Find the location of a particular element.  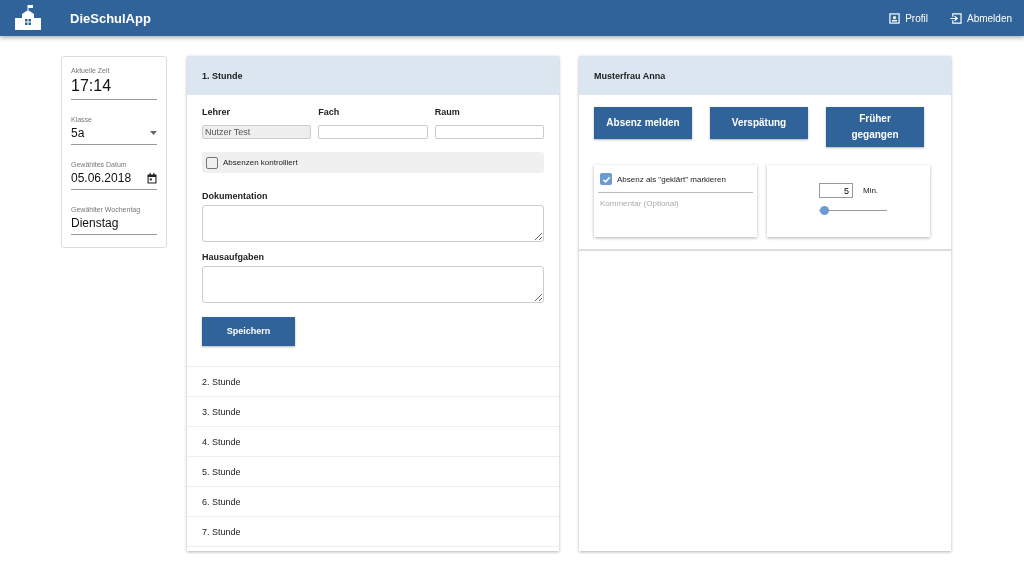

action-button: Früher gegangen is located at coordinates (875, 127).